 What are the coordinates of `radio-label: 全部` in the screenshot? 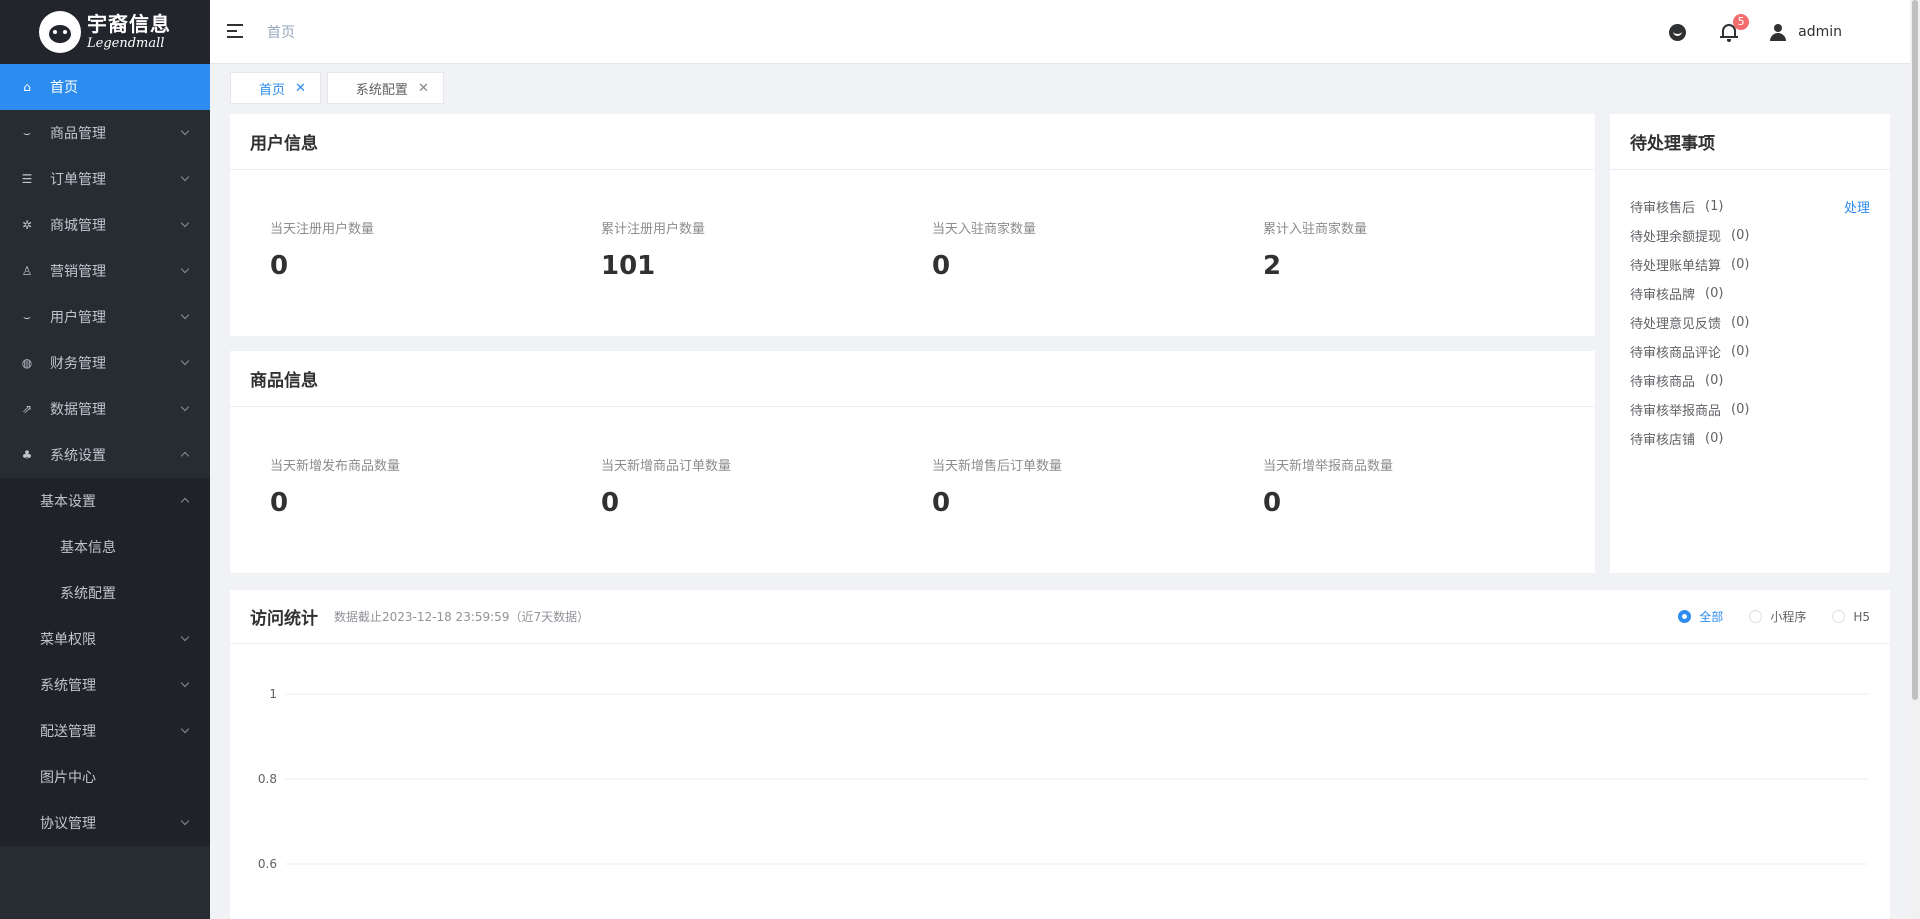 It's located at (1711, 617).